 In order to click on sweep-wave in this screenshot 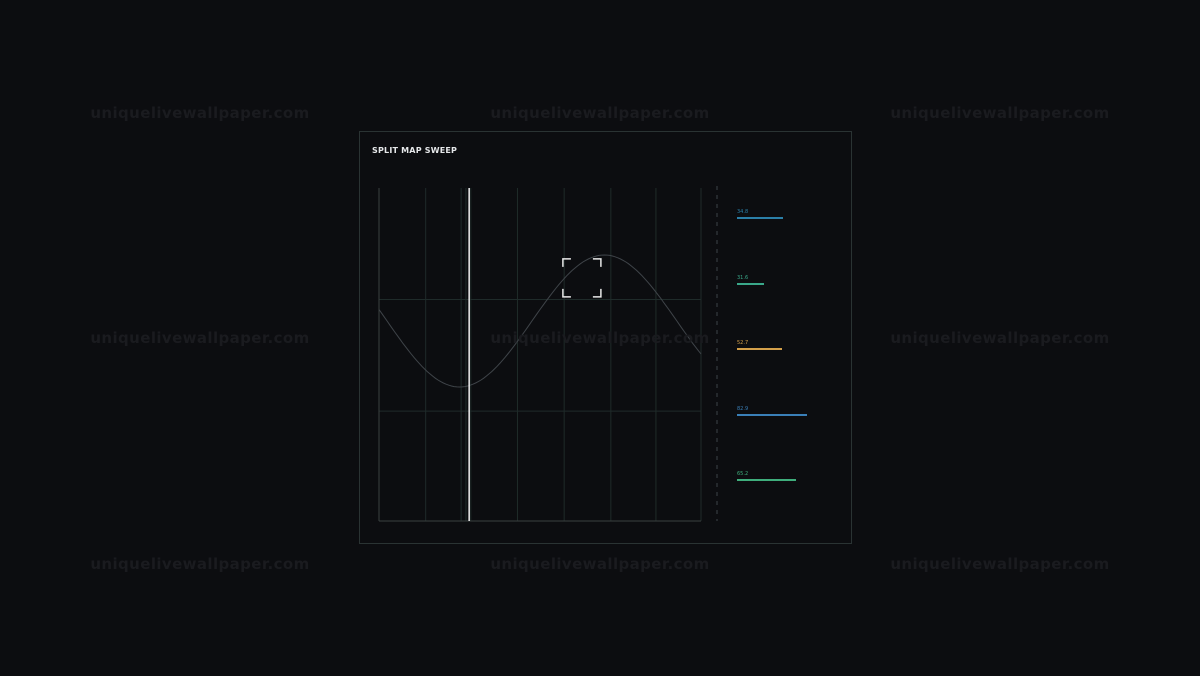, I will do `click(540, 321)`.